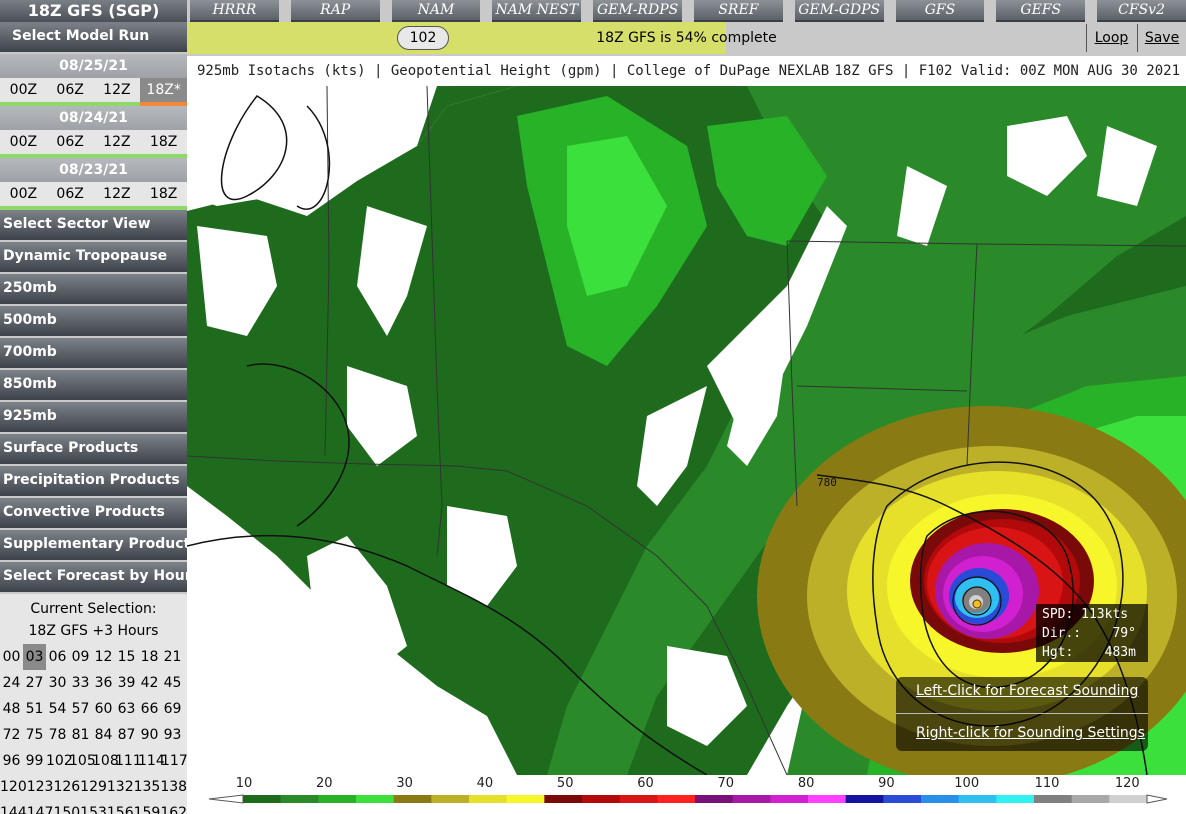  Describe the element at coordinates (738, 11) in the screenshot. I see `tab-sref: SREF` at that location.